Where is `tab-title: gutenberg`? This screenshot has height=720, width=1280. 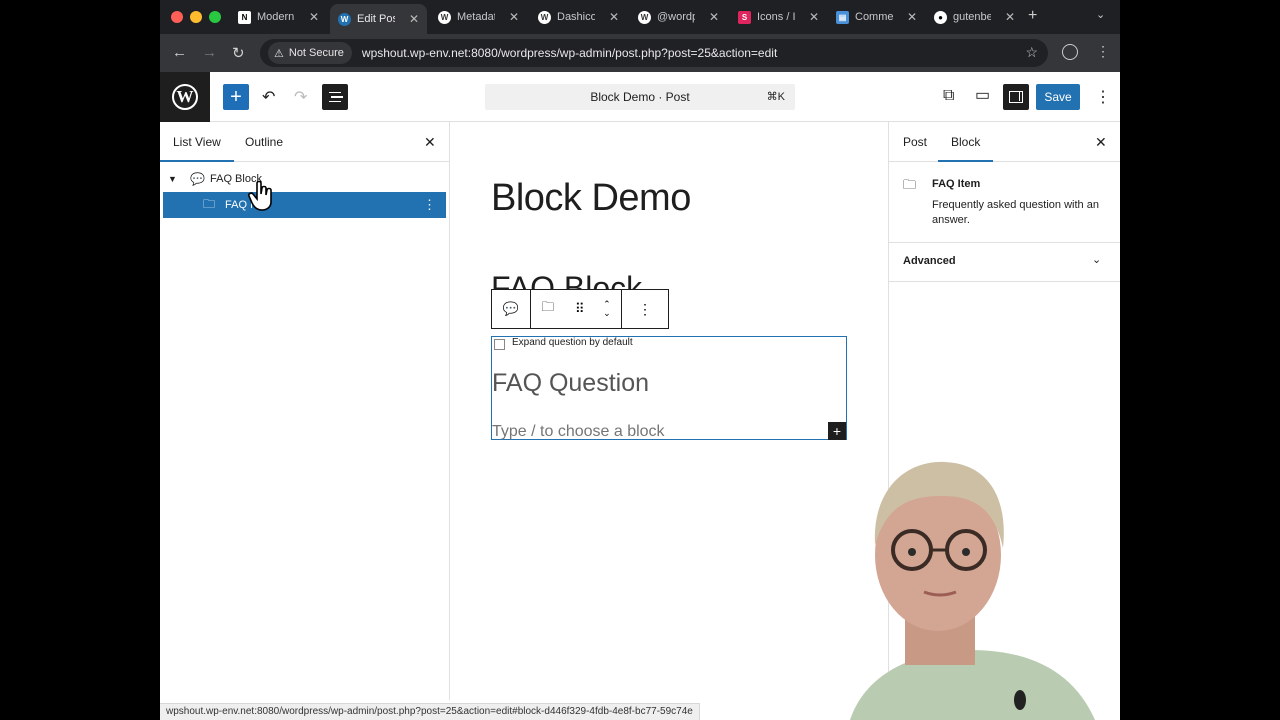
tab-title: gutenberg is located at coordinates (972, 17).